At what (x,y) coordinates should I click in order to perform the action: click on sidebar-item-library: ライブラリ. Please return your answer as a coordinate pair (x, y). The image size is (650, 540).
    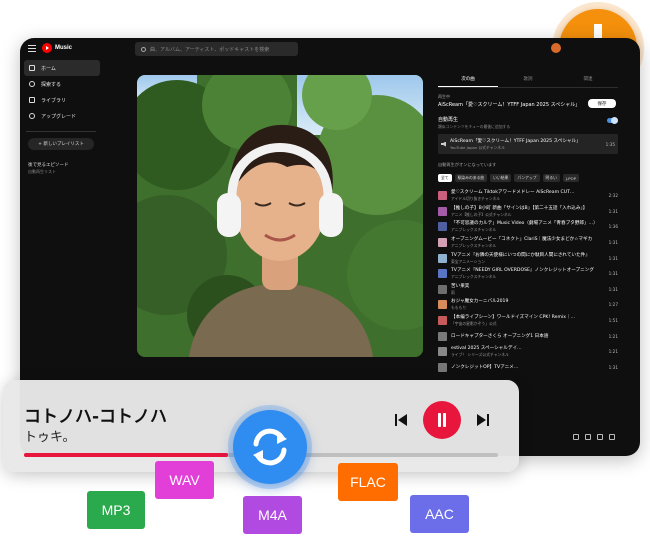
    Looking at the image, I should click on (62, 100).